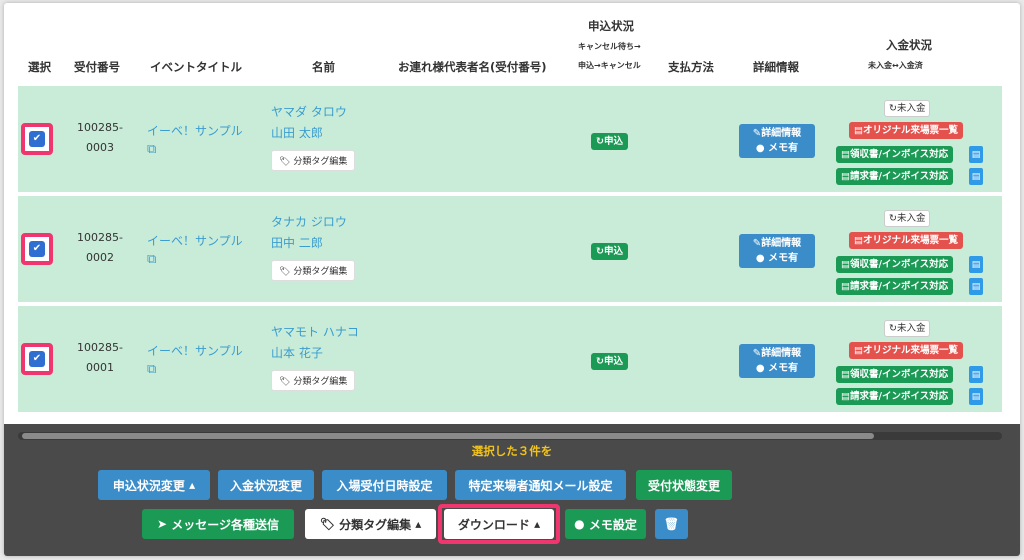  I want to click on col-details: 詳細情報, so click(776, 67).